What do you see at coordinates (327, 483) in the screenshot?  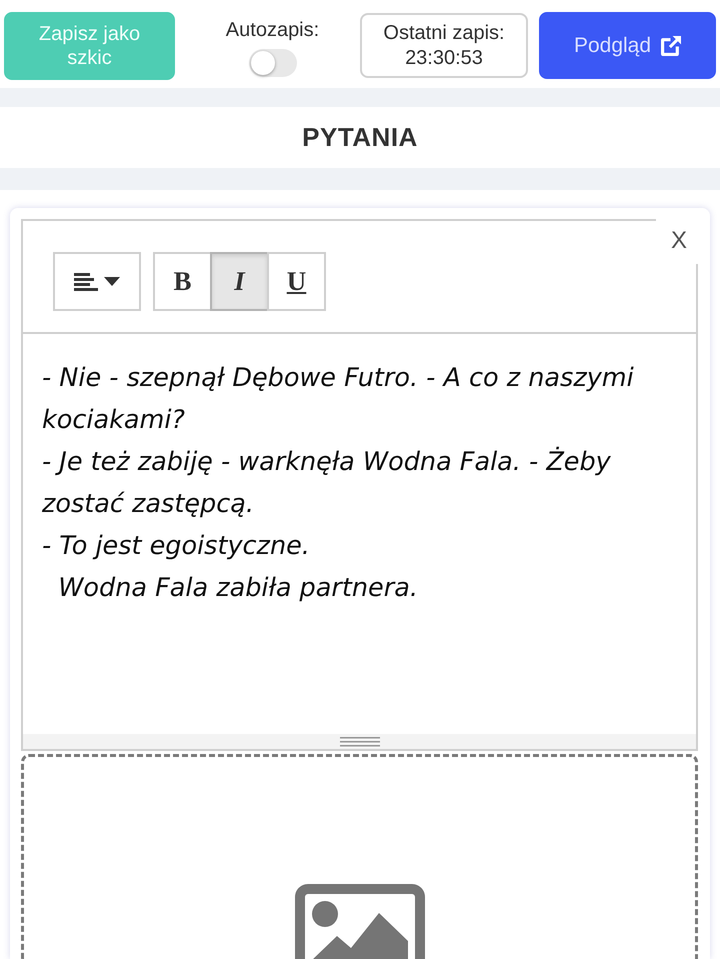 I see `text-line: - Je też zabiję - warknęła Wodna Fala. - Żeby zostać zastępcą.` at bounding box center [327, 483].